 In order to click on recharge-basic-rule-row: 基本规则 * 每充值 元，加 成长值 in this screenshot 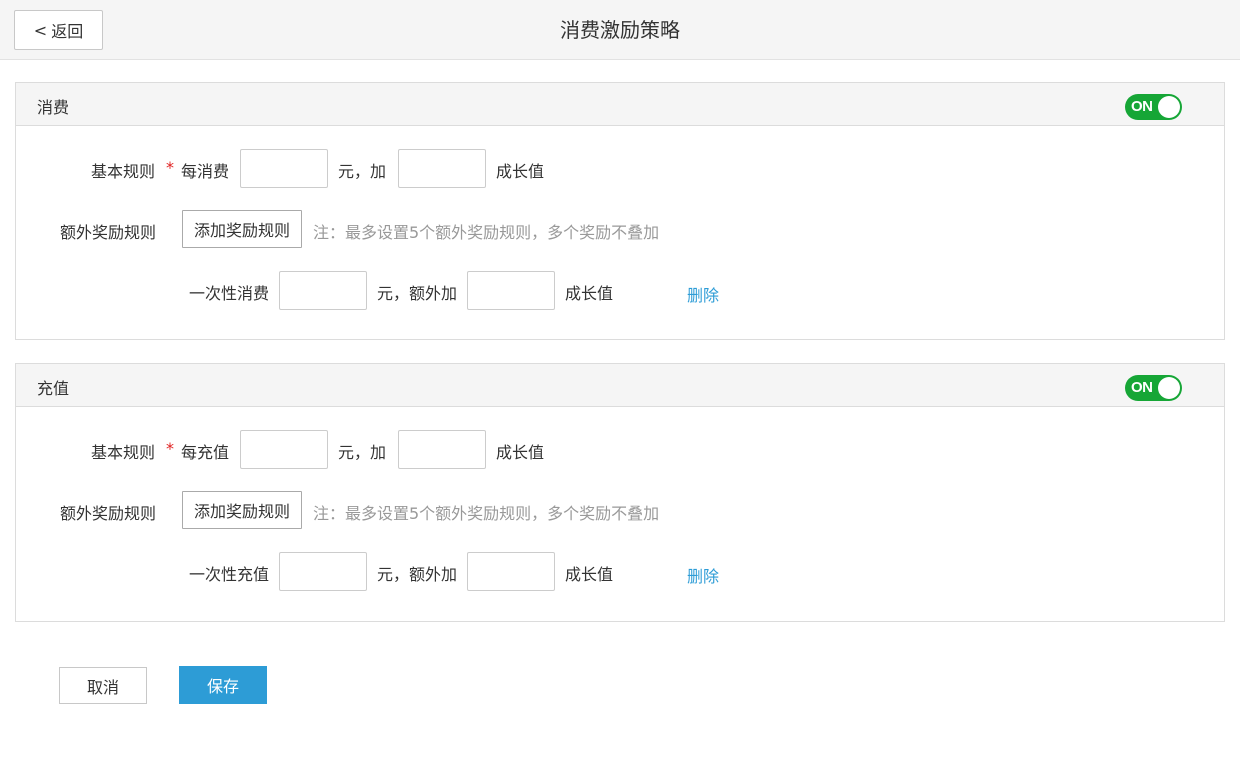, I will do `click(620, 450)`.